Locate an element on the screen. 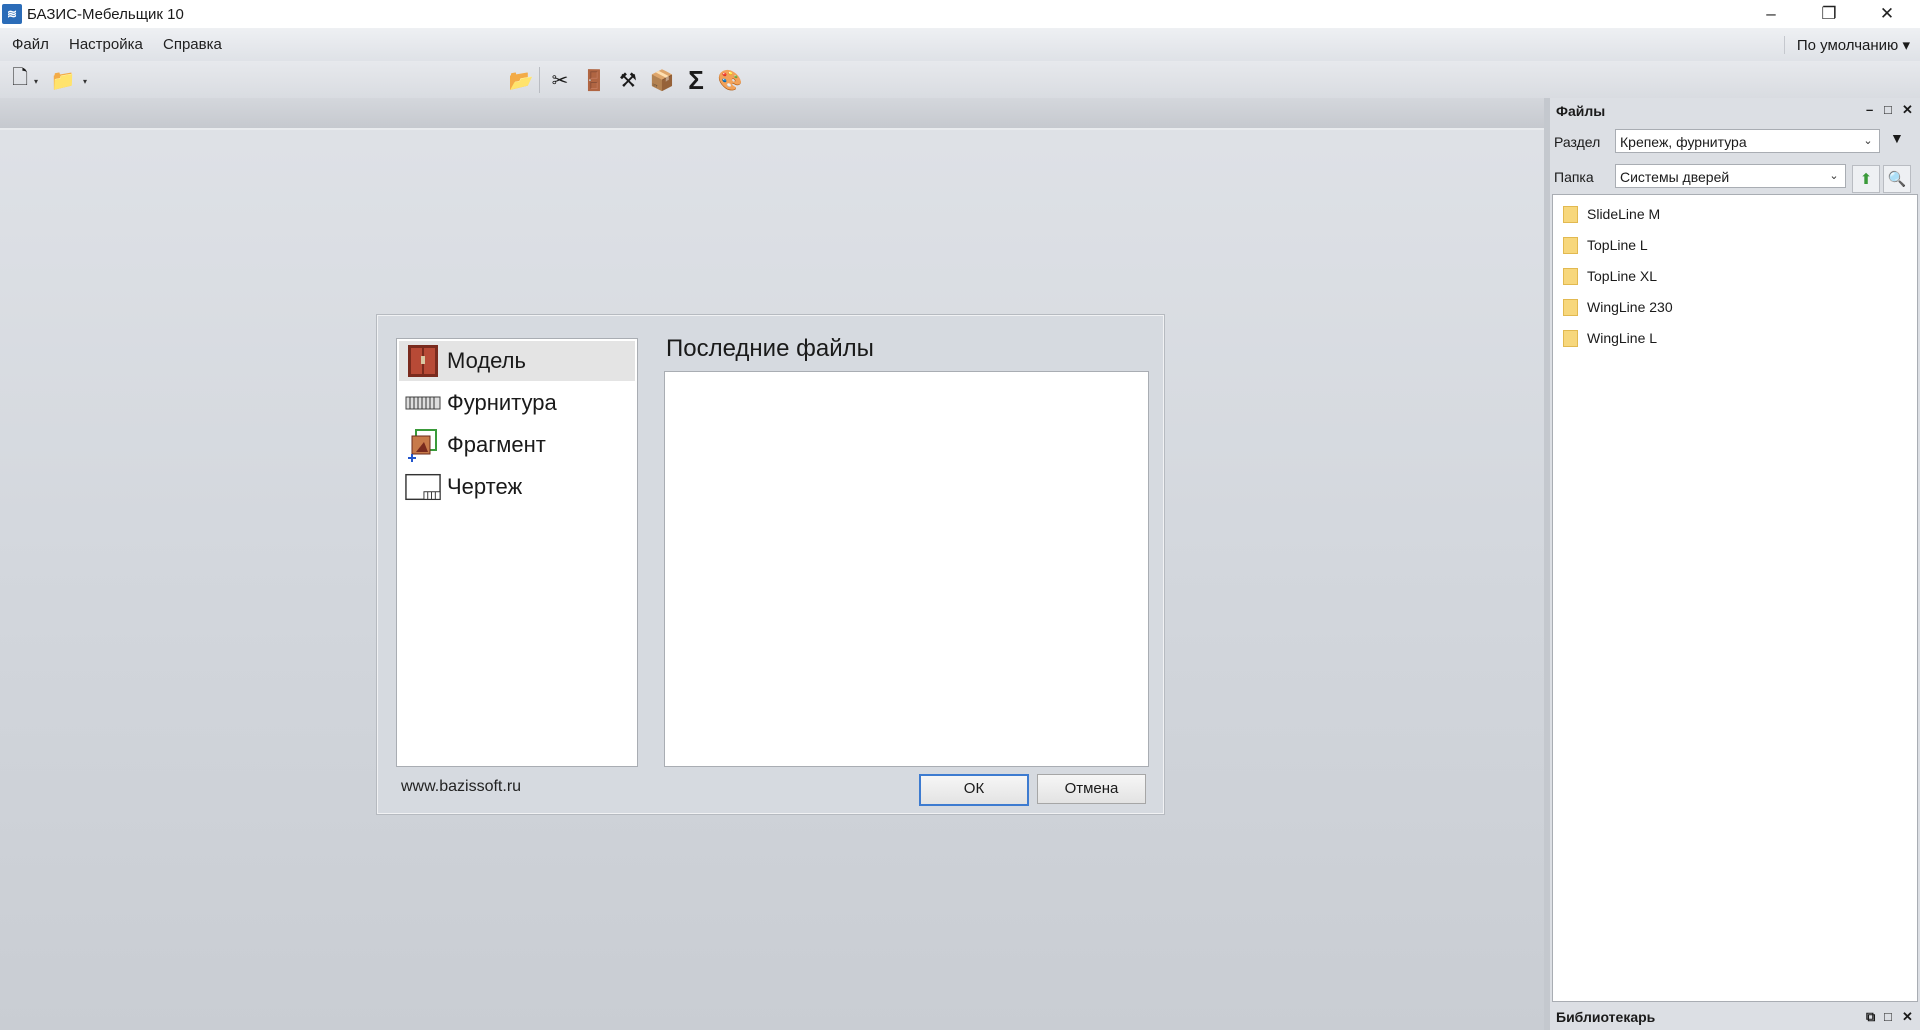  close-button: ✕ is located at coordinates (1887, 14).